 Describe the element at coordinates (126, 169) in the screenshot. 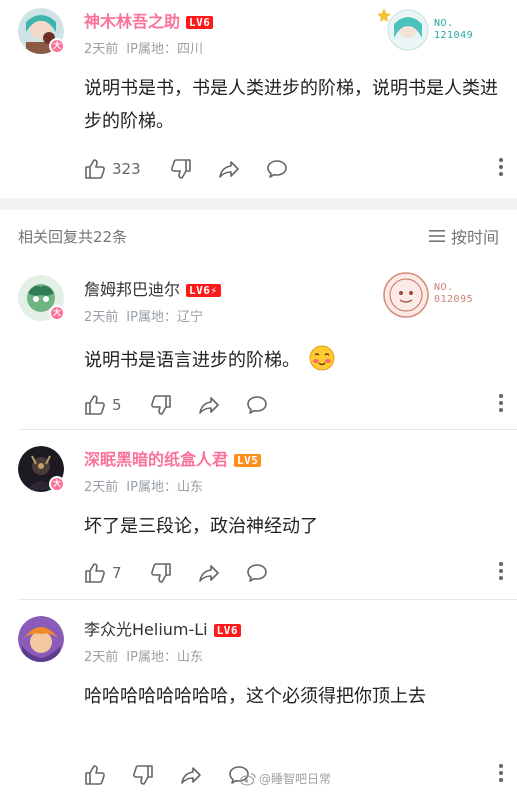

I see `like-count: 323` at that location.